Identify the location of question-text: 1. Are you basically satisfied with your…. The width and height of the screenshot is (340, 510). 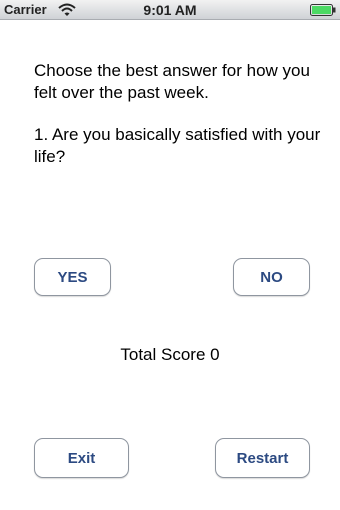
(177, 145).